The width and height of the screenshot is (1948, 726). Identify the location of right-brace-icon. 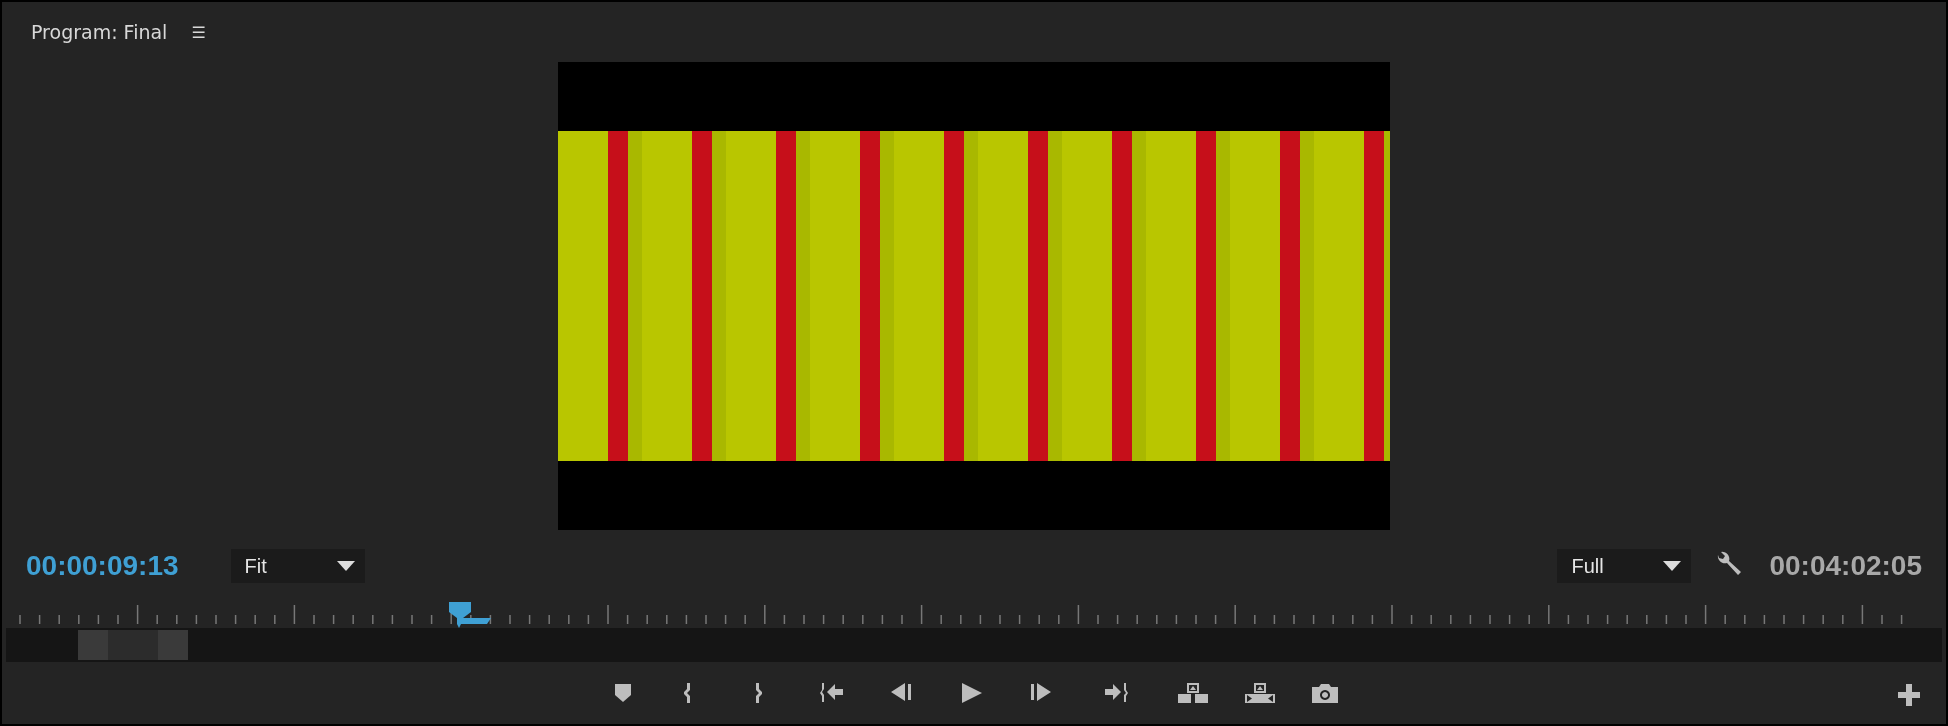
(759, 693).